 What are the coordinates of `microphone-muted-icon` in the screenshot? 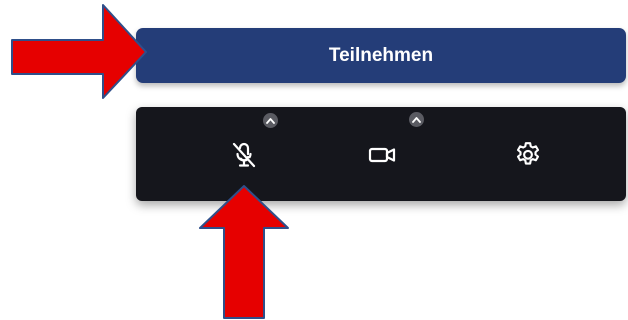 It's located at (244, 155).